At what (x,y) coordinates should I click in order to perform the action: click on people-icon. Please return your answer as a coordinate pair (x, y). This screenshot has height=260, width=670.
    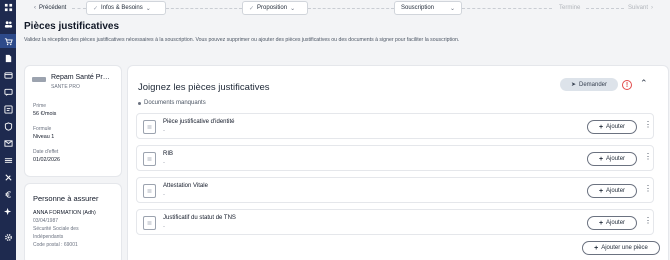
    Looking at the image, I should click on (8, 24).